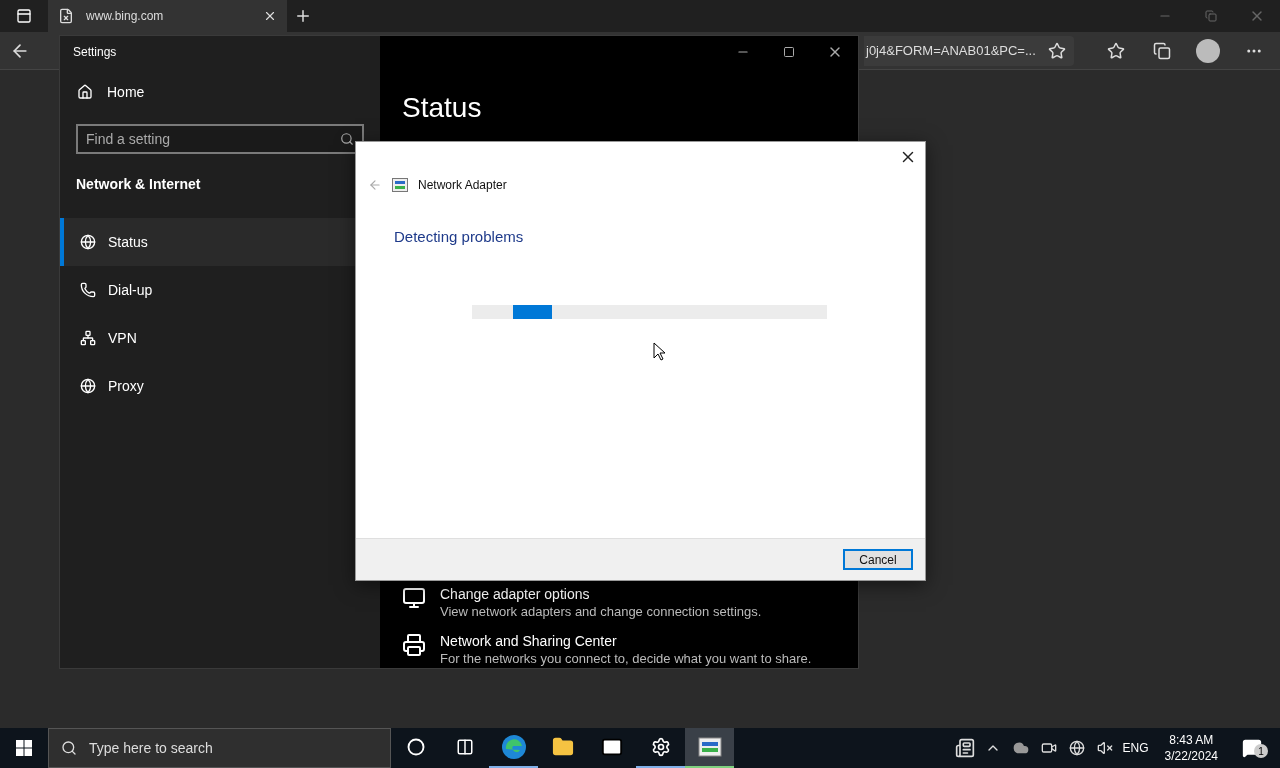  I want to click on section-heading: Network & Internet, so click(138, 184).